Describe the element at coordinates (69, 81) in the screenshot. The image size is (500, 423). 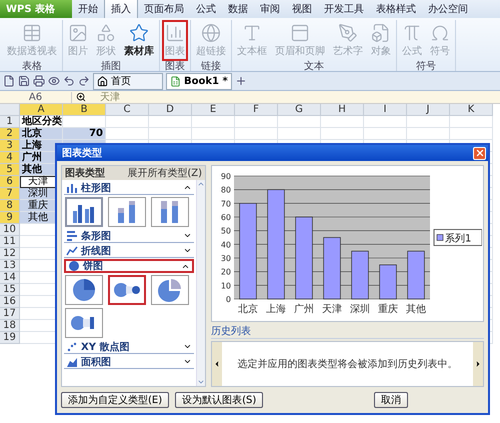
I see `undo-icon` at that location.